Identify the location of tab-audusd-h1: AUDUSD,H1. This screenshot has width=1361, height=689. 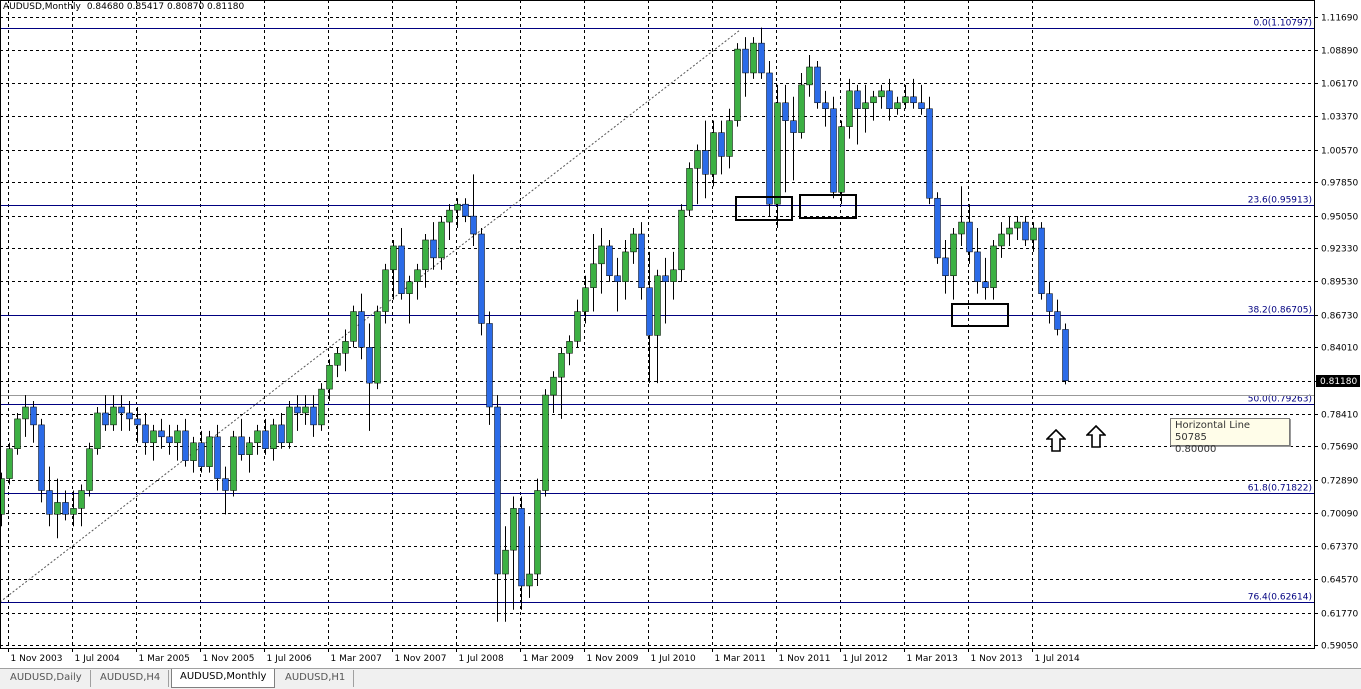
(316, 678).